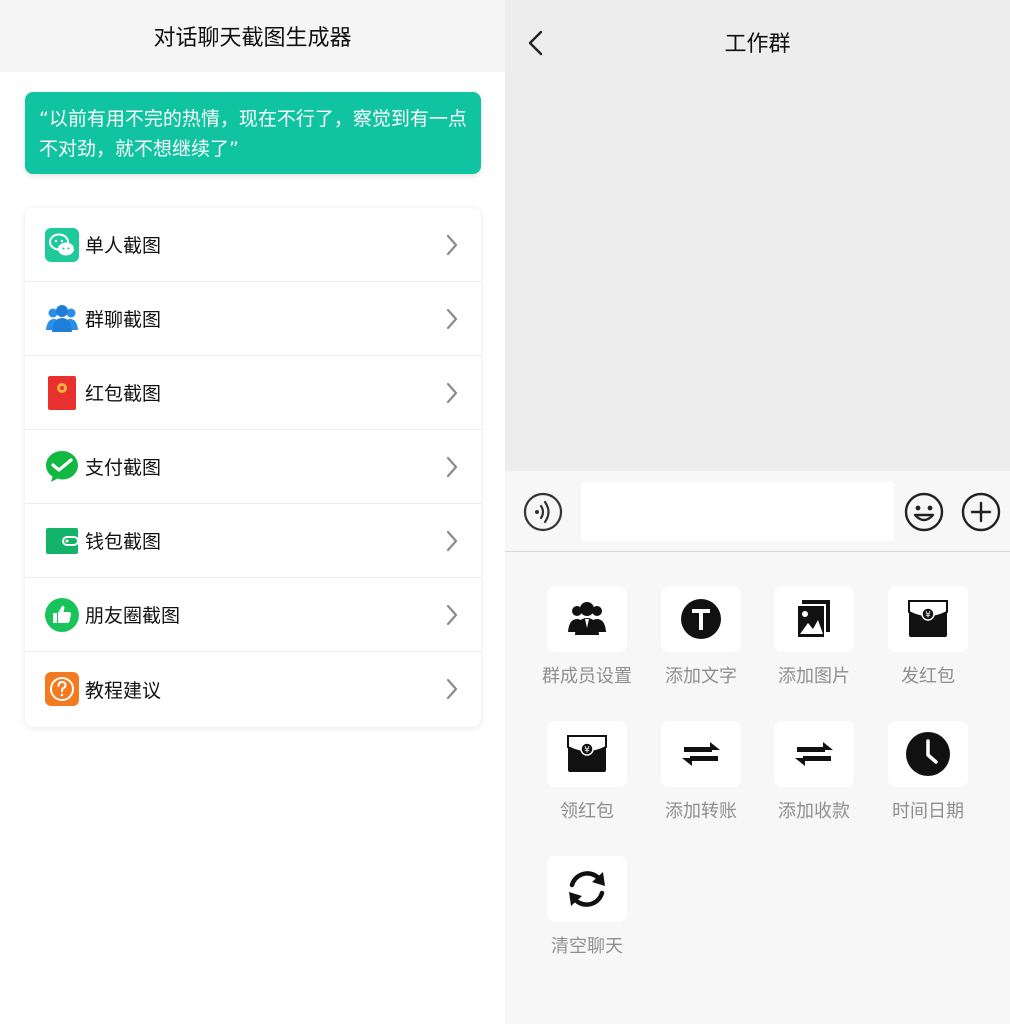 The width and height of the screenshot is (1010, 1024). I want to click on menu-item-wallet: 钱包截图, so click(253, 541).